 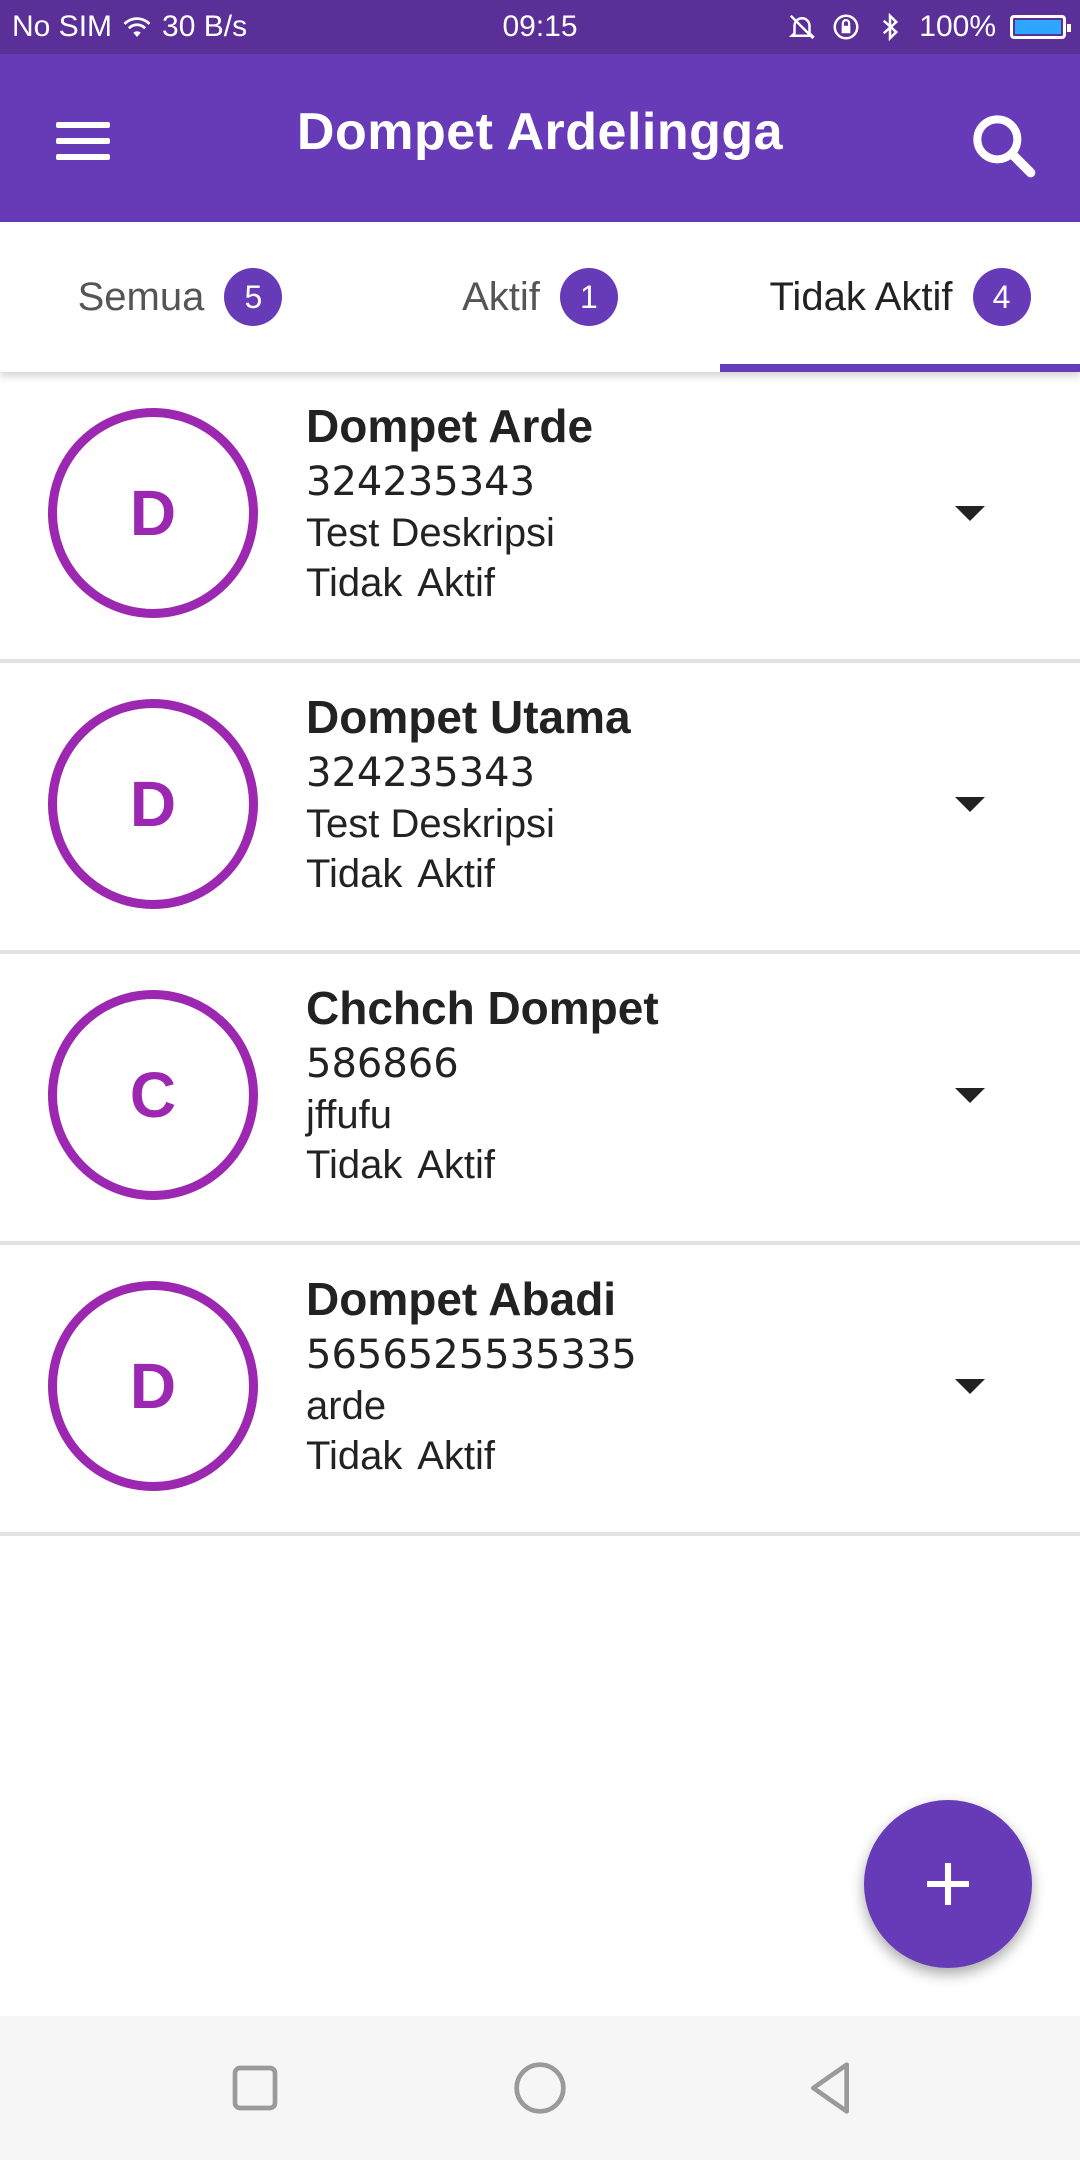 What do you see at coordinates (468, 717) in the screenshot?
I see `wallet-name: Dompet Utama` at bounding box center [468, 717].